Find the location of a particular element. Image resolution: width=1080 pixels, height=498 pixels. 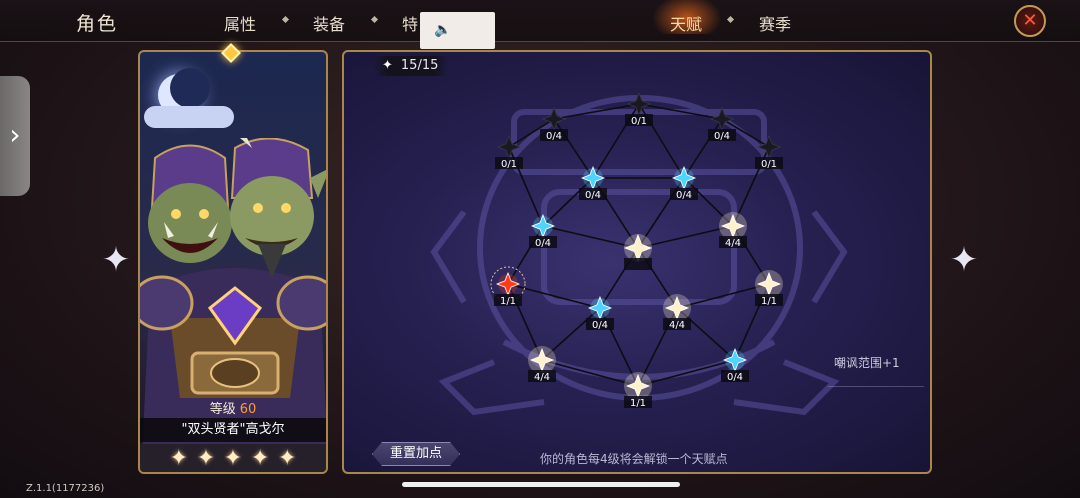

prev-character-arrow-icon: ✦ is located at coordinates (116, 260).